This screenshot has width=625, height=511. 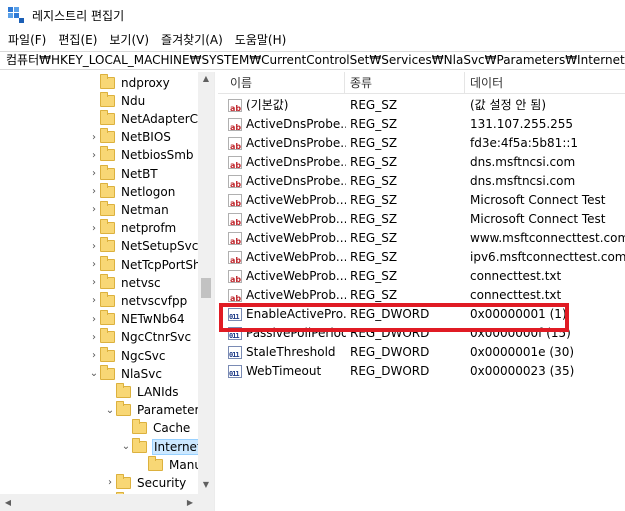 What do you see at coordinates (140, 337) in the screenshot?
I see `tree-item: › NgcCtnrSvc` at bounding box center [140, 337].